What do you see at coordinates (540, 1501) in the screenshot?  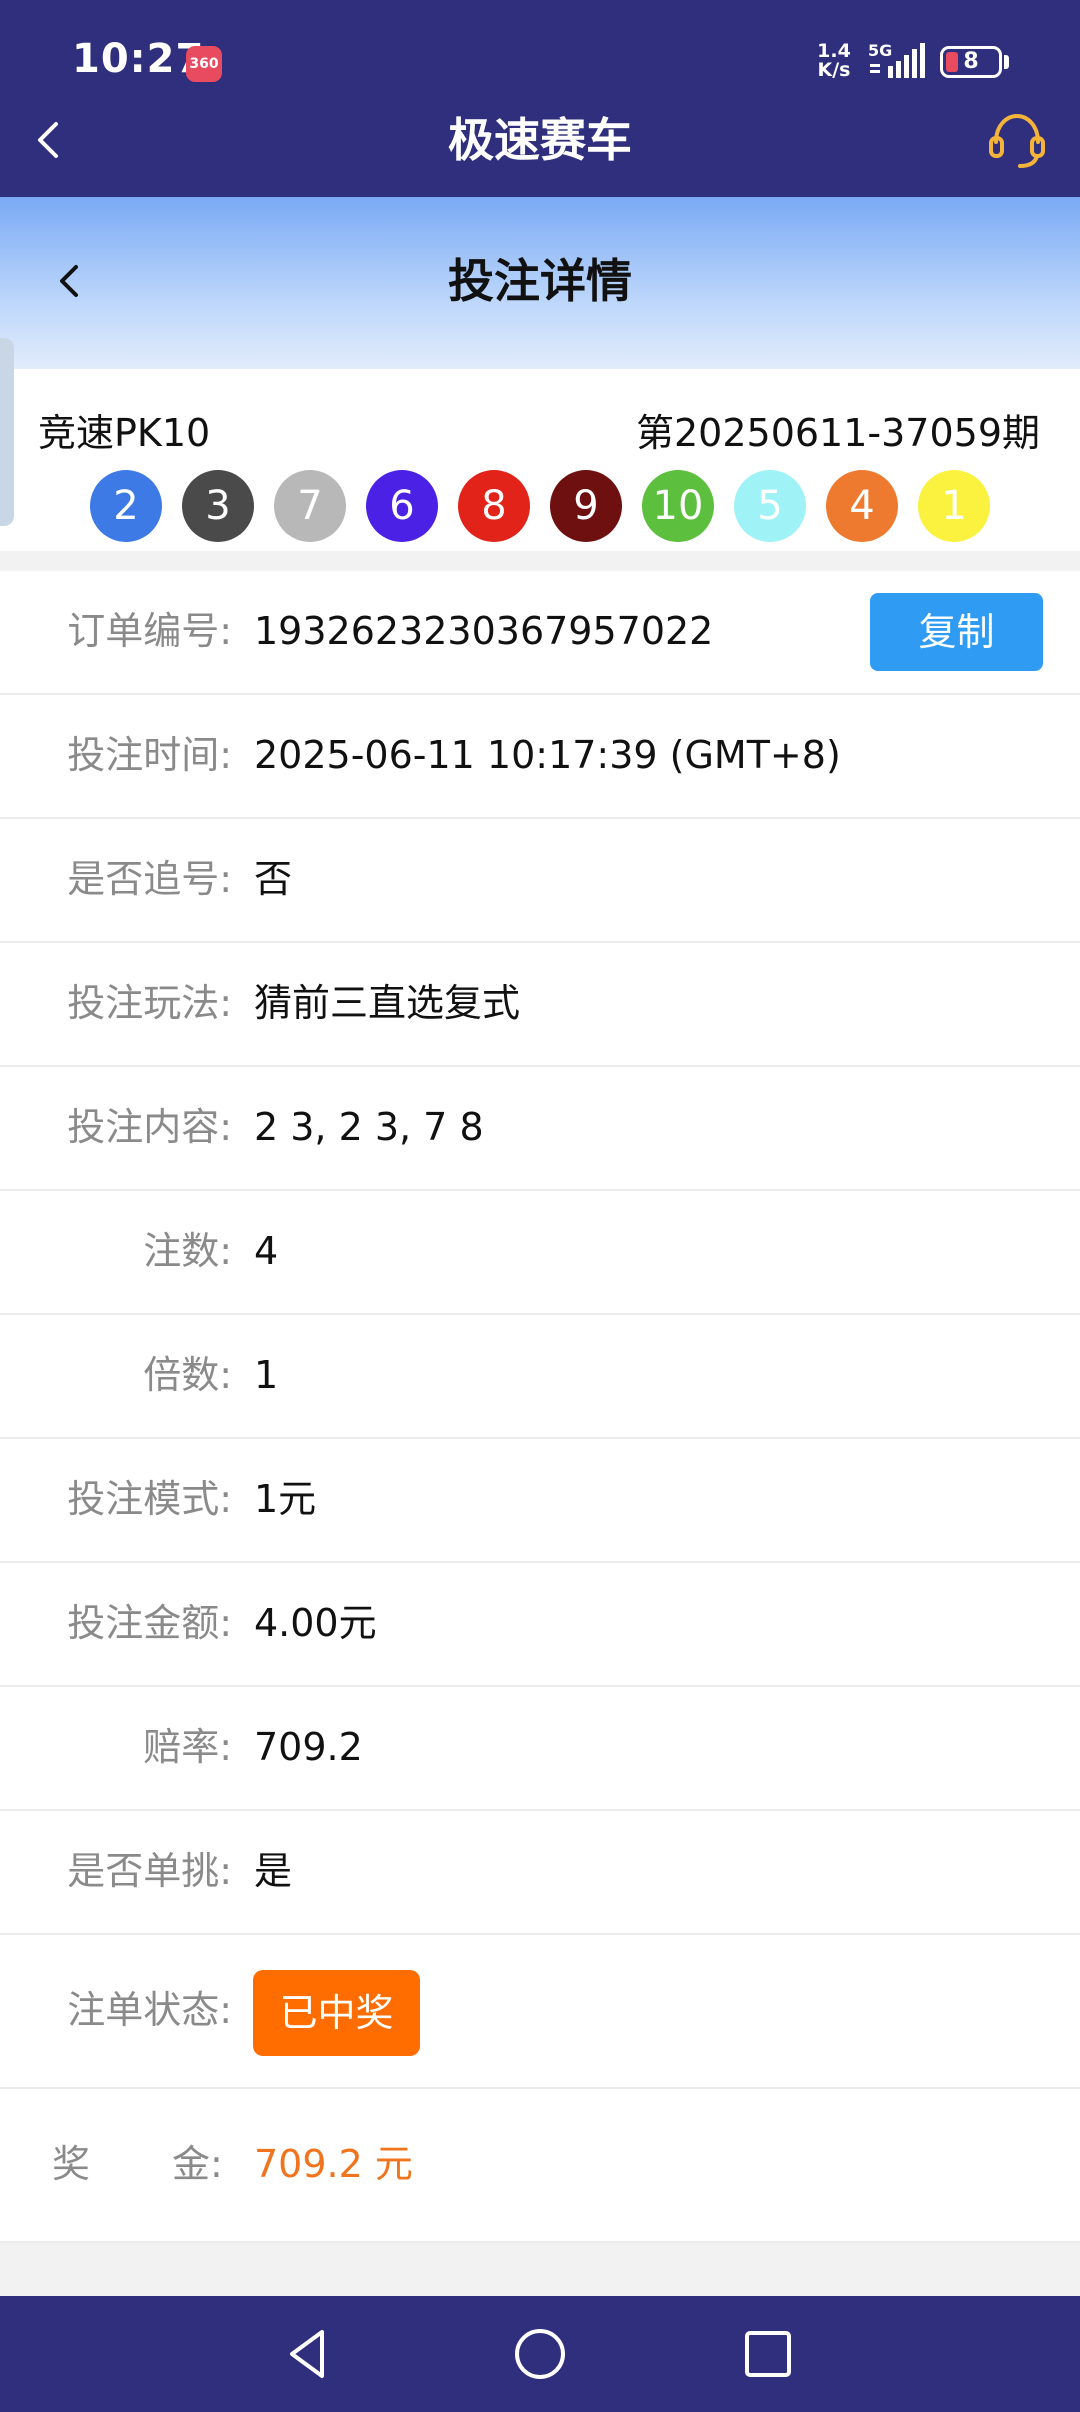 I see `detail-row-mode: 投注模式: 1元` at bounding box center [540, 1501].